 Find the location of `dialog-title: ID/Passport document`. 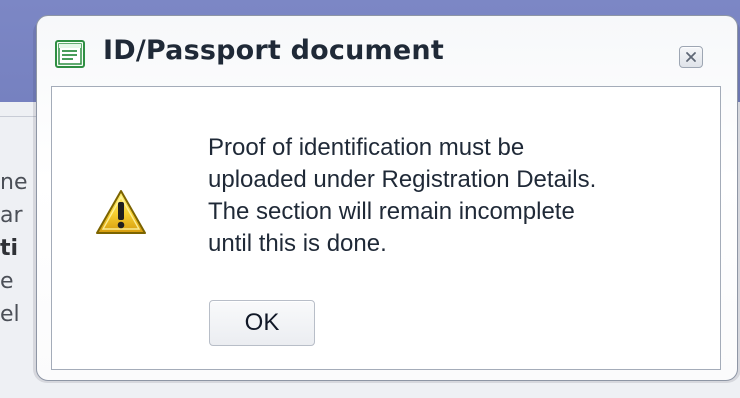

dialog-title: ID/Passport document is located at coordinates (273, 50).